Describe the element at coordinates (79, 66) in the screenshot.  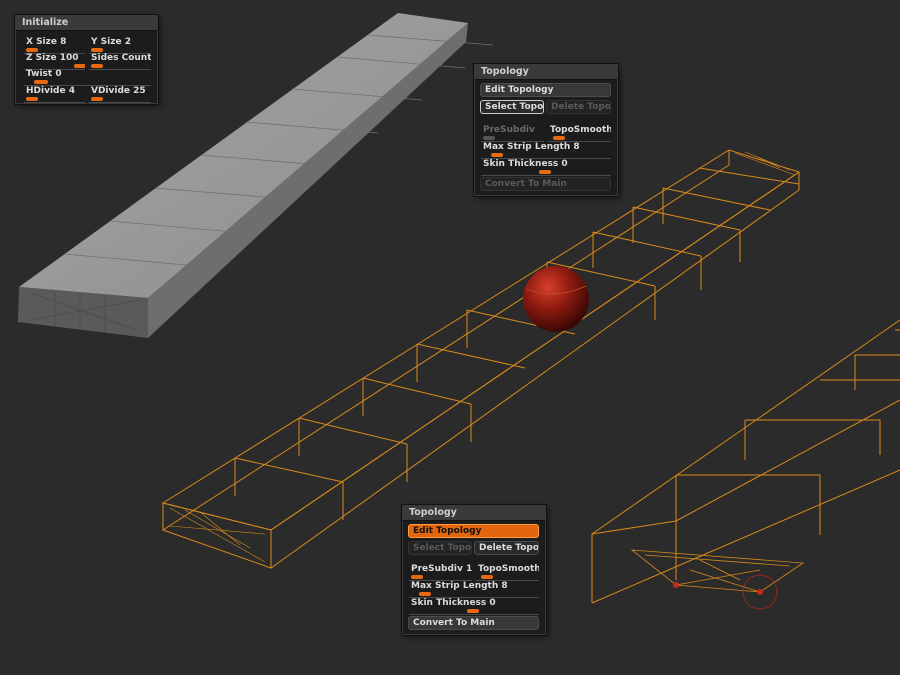
I see `z-size-knob` at that location.